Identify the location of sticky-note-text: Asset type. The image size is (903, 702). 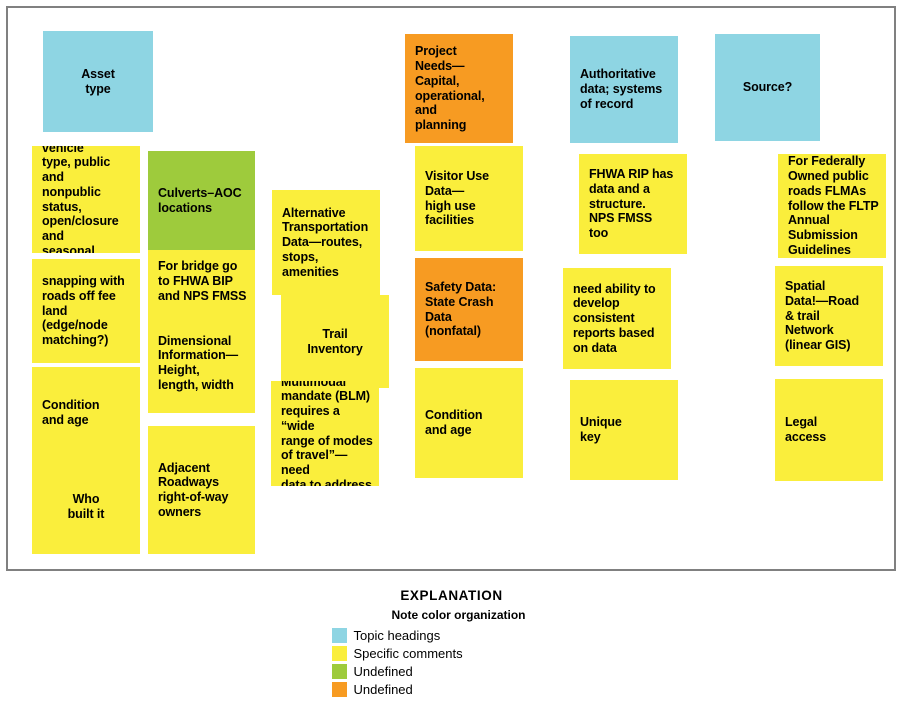
(98, 81).